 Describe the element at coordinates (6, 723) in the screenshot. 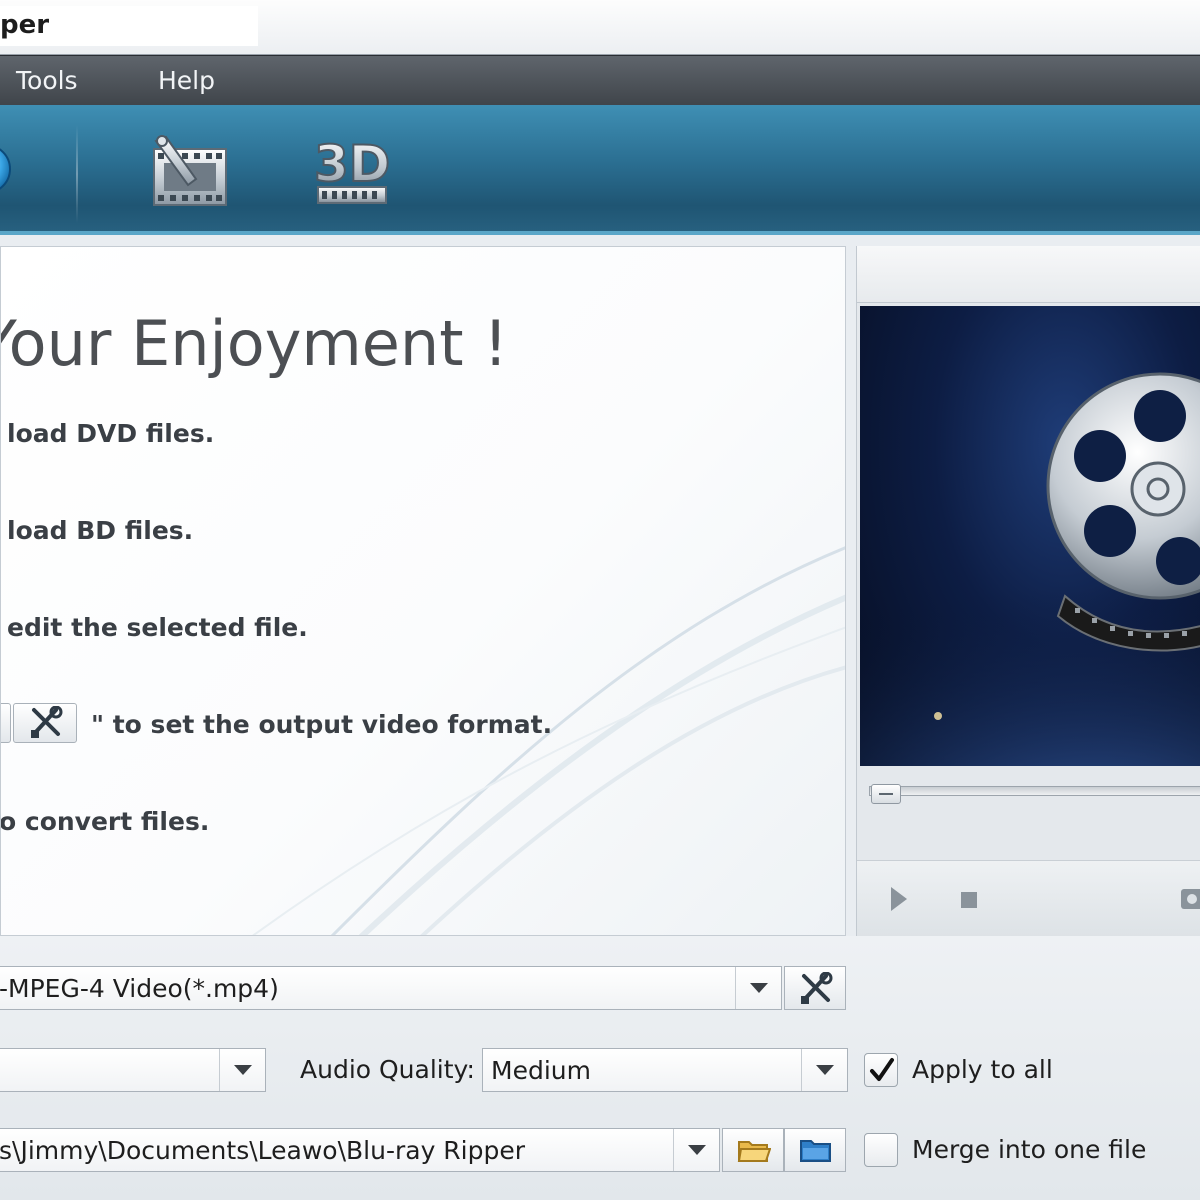

I see `profile-button-sample` at that location.